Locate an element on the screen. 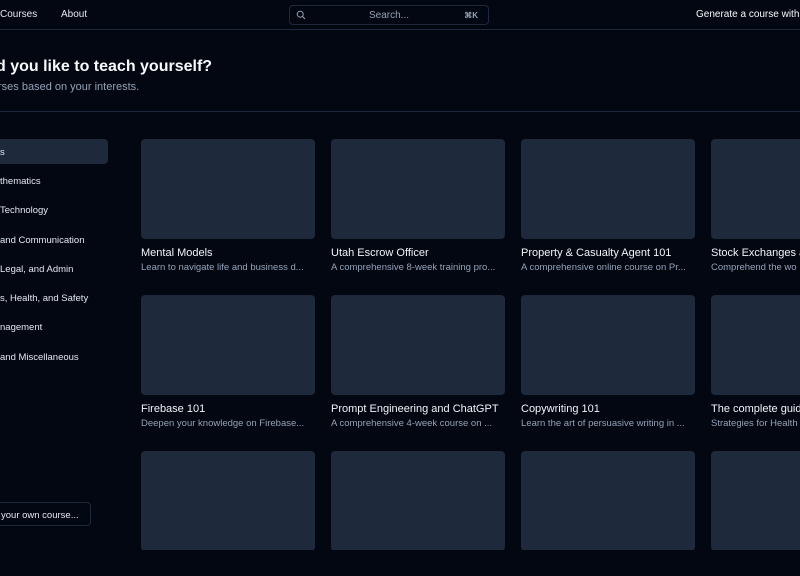 The image size is (800, 576). course-title: Utah Escrow Officer is located at coordinates (380, 253).